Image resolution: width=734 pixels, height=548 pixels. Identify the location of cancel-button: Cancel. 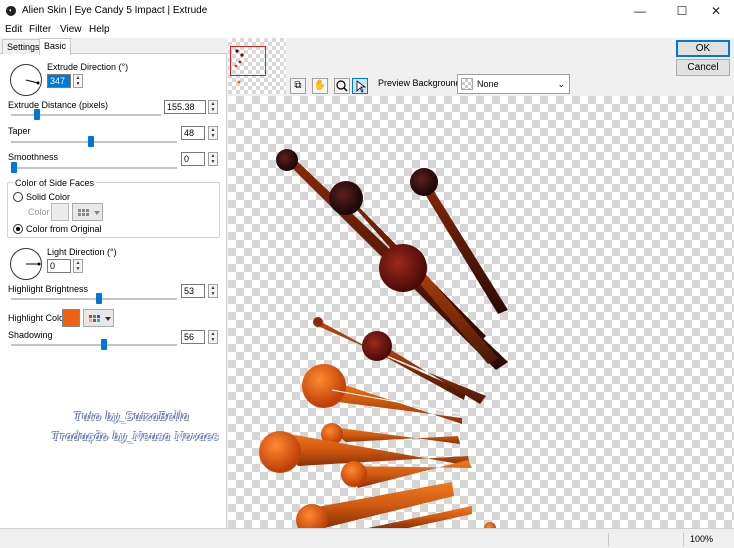
(703, 67).